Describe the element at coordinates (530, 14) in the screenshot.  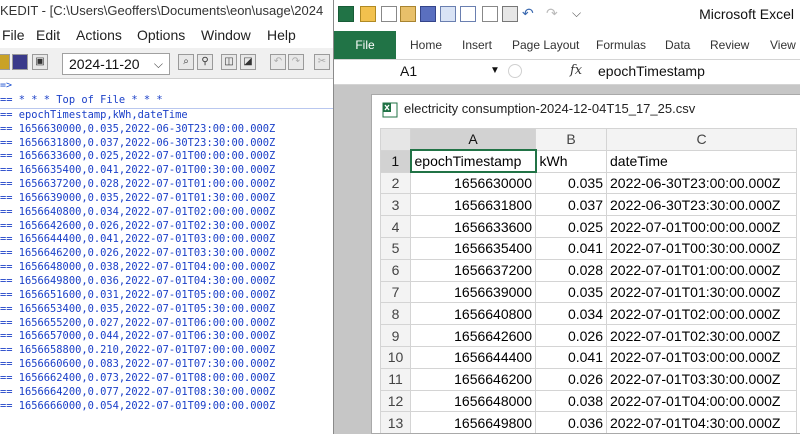
I see `undo-icon: ↶` at that location.